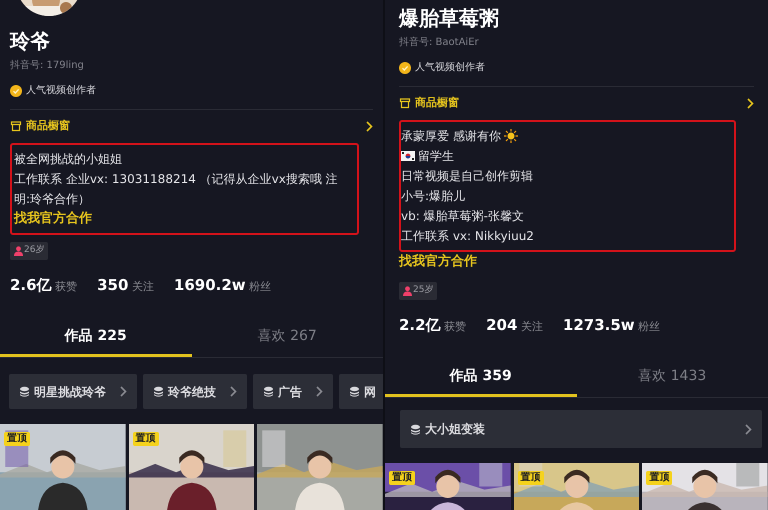  What do you see at coordinates (34, 251) in the screenshot?
I see `age-label: 26岁` at bounding box center [34, 251].